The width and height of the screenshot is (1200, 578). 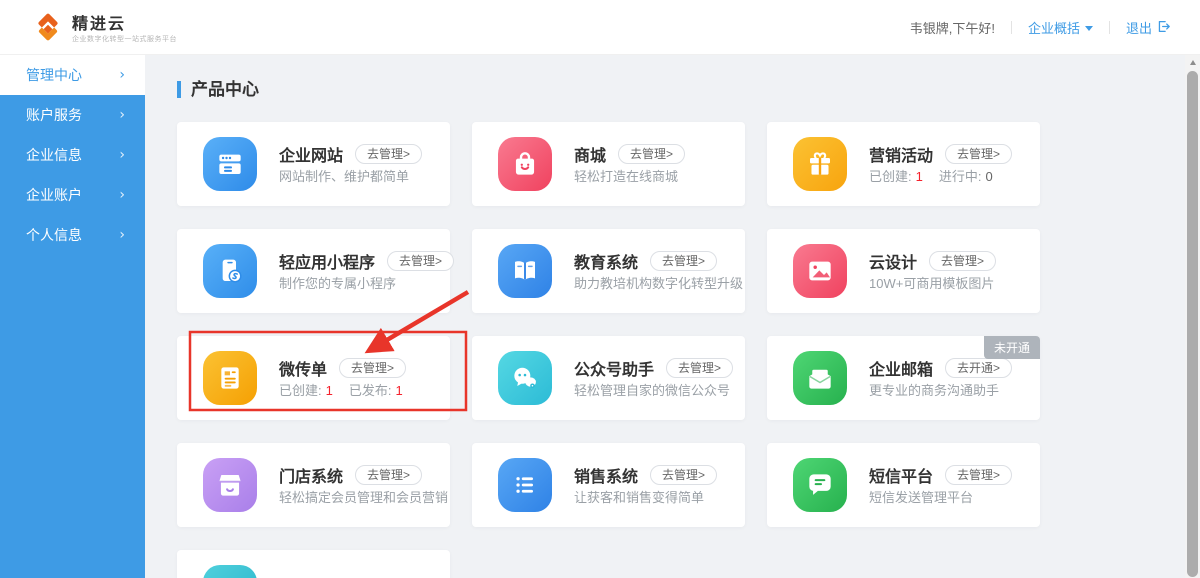 I want to click on product-title: 销售系统, so click(x=606, y=477).